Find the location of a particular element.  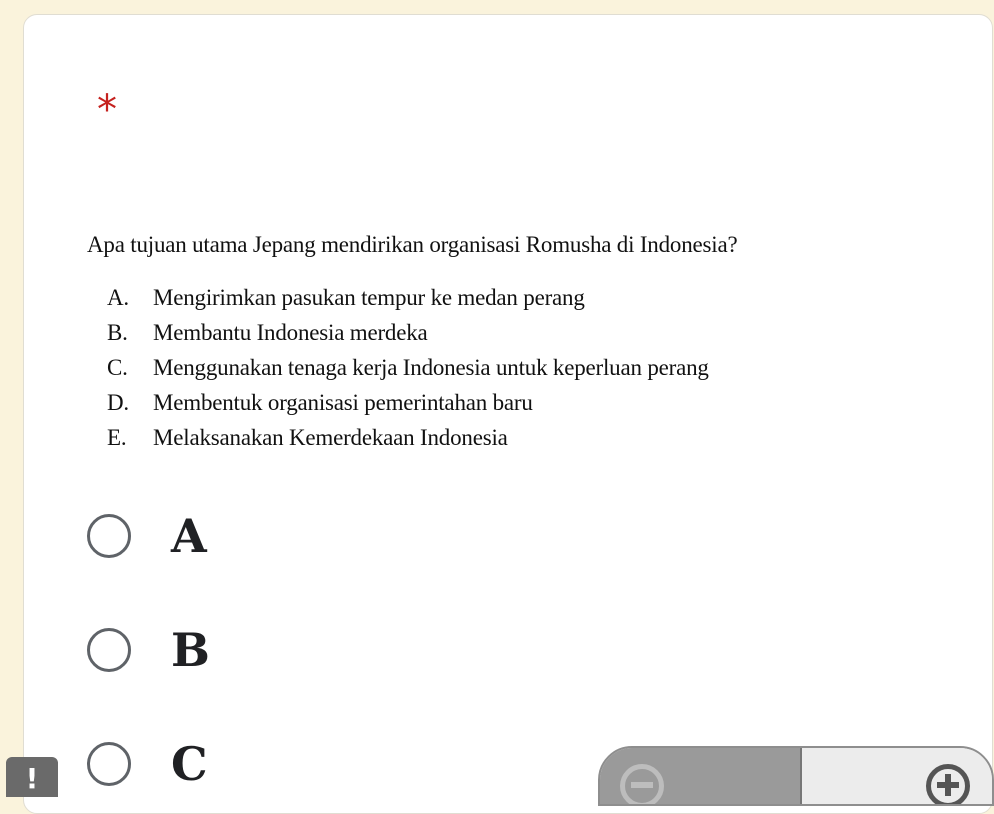

zoom-out-icon is located at coordinates (642, 784).